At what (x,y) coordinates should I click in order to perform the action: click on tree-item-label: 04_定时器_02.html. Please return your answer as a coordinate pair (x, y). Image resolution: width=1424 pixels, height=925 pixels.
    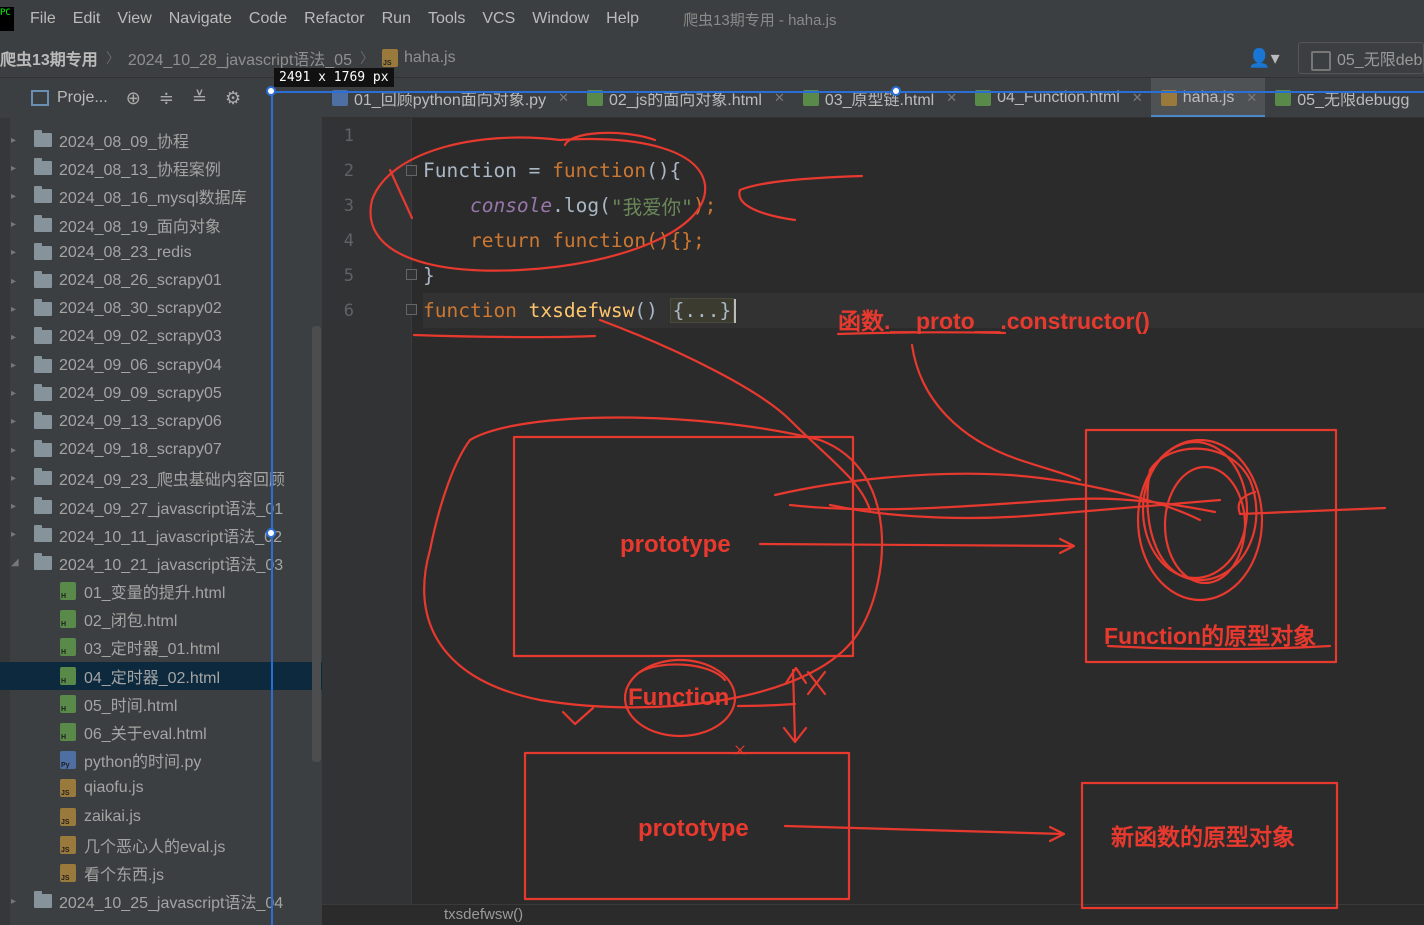
    Looking at the image, I should click on (152, 678).